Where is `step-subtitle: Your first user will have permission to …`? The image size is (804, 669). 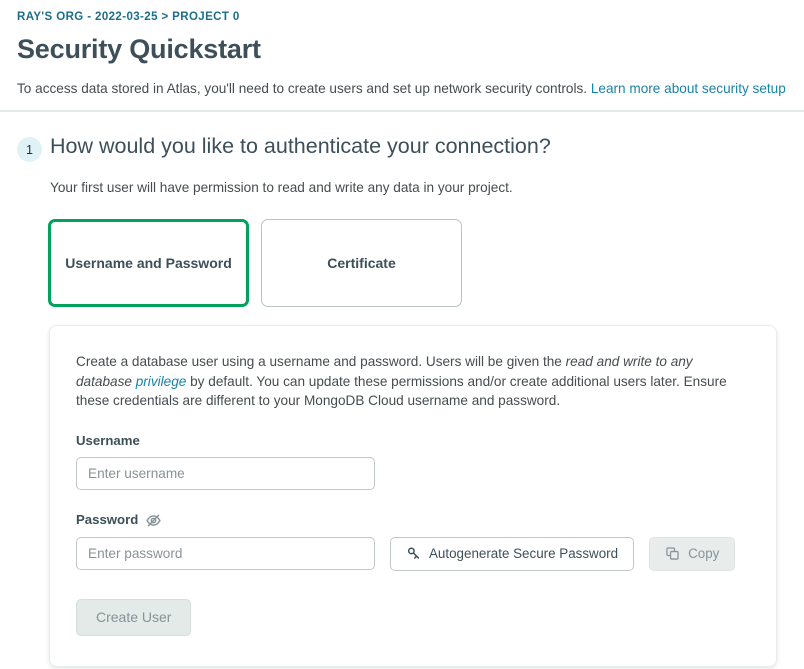 step-subtitle: Your first user will have permission to … is located at coordinates (281, 187).